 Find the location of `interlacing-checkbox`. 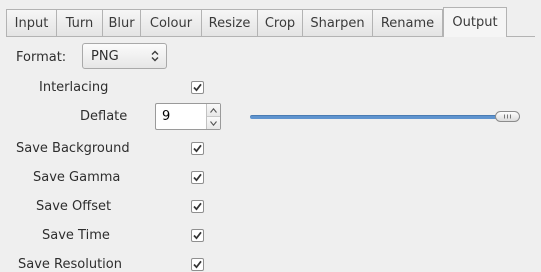

interlacing-checkbox is located at coordinates (197, 87).